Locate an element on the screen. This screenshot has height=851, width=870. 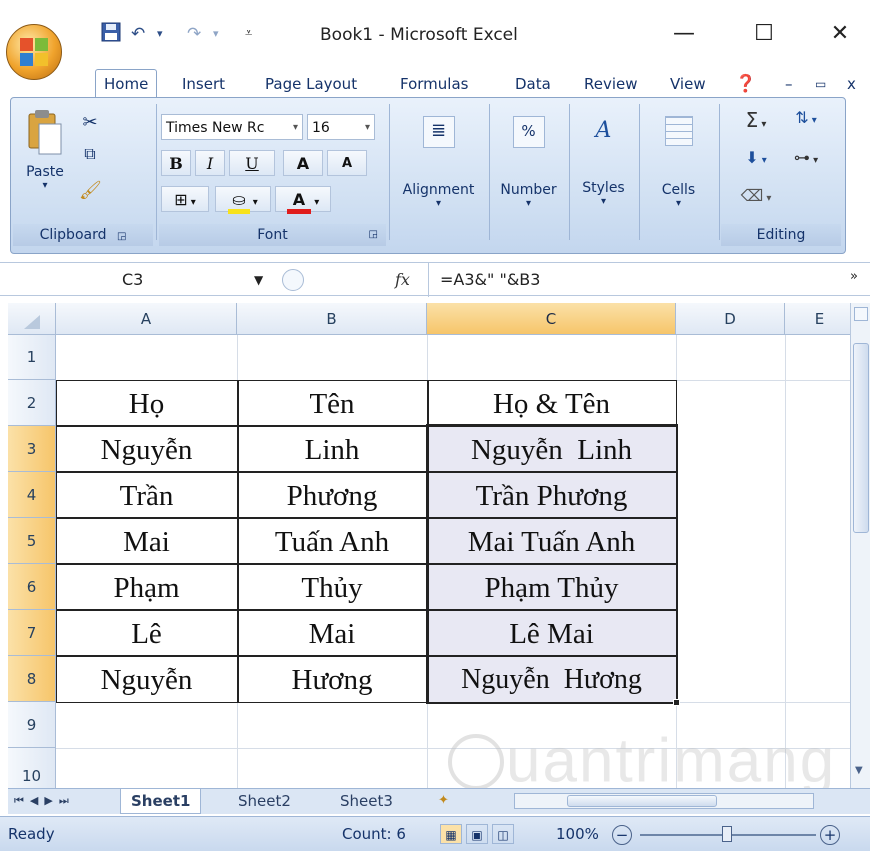
clear-button: ⌫ ▾ is located at coordinates (756, 195).